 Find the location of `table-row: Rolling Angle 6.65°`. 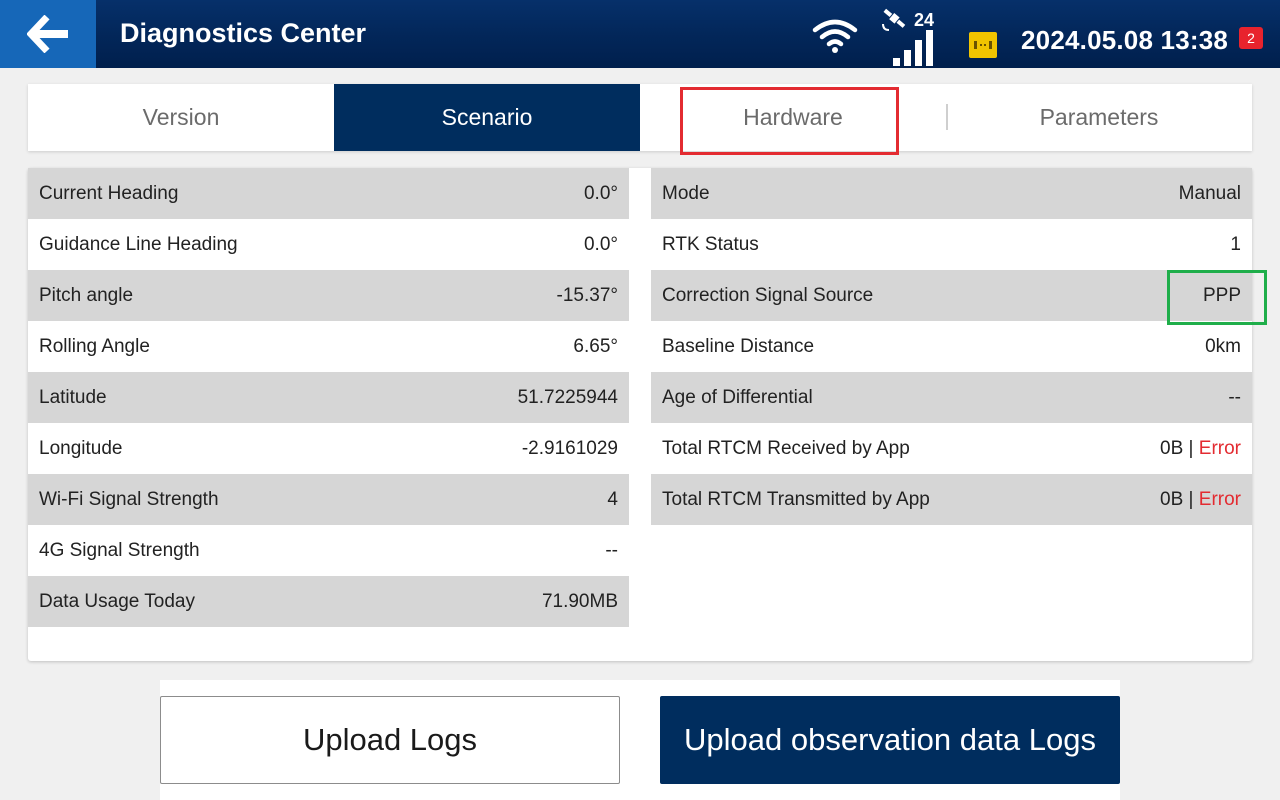

table-row: Rolling Angle 6.65° is located at coordinates (328, 346).